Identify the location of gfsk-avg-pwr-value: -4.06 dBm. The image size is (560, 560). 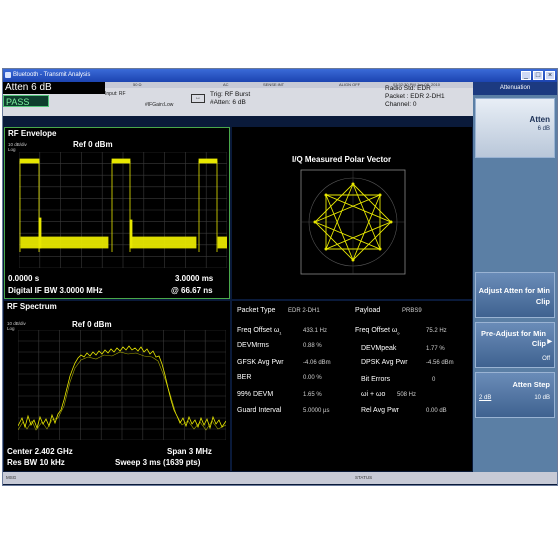
(317, 363).